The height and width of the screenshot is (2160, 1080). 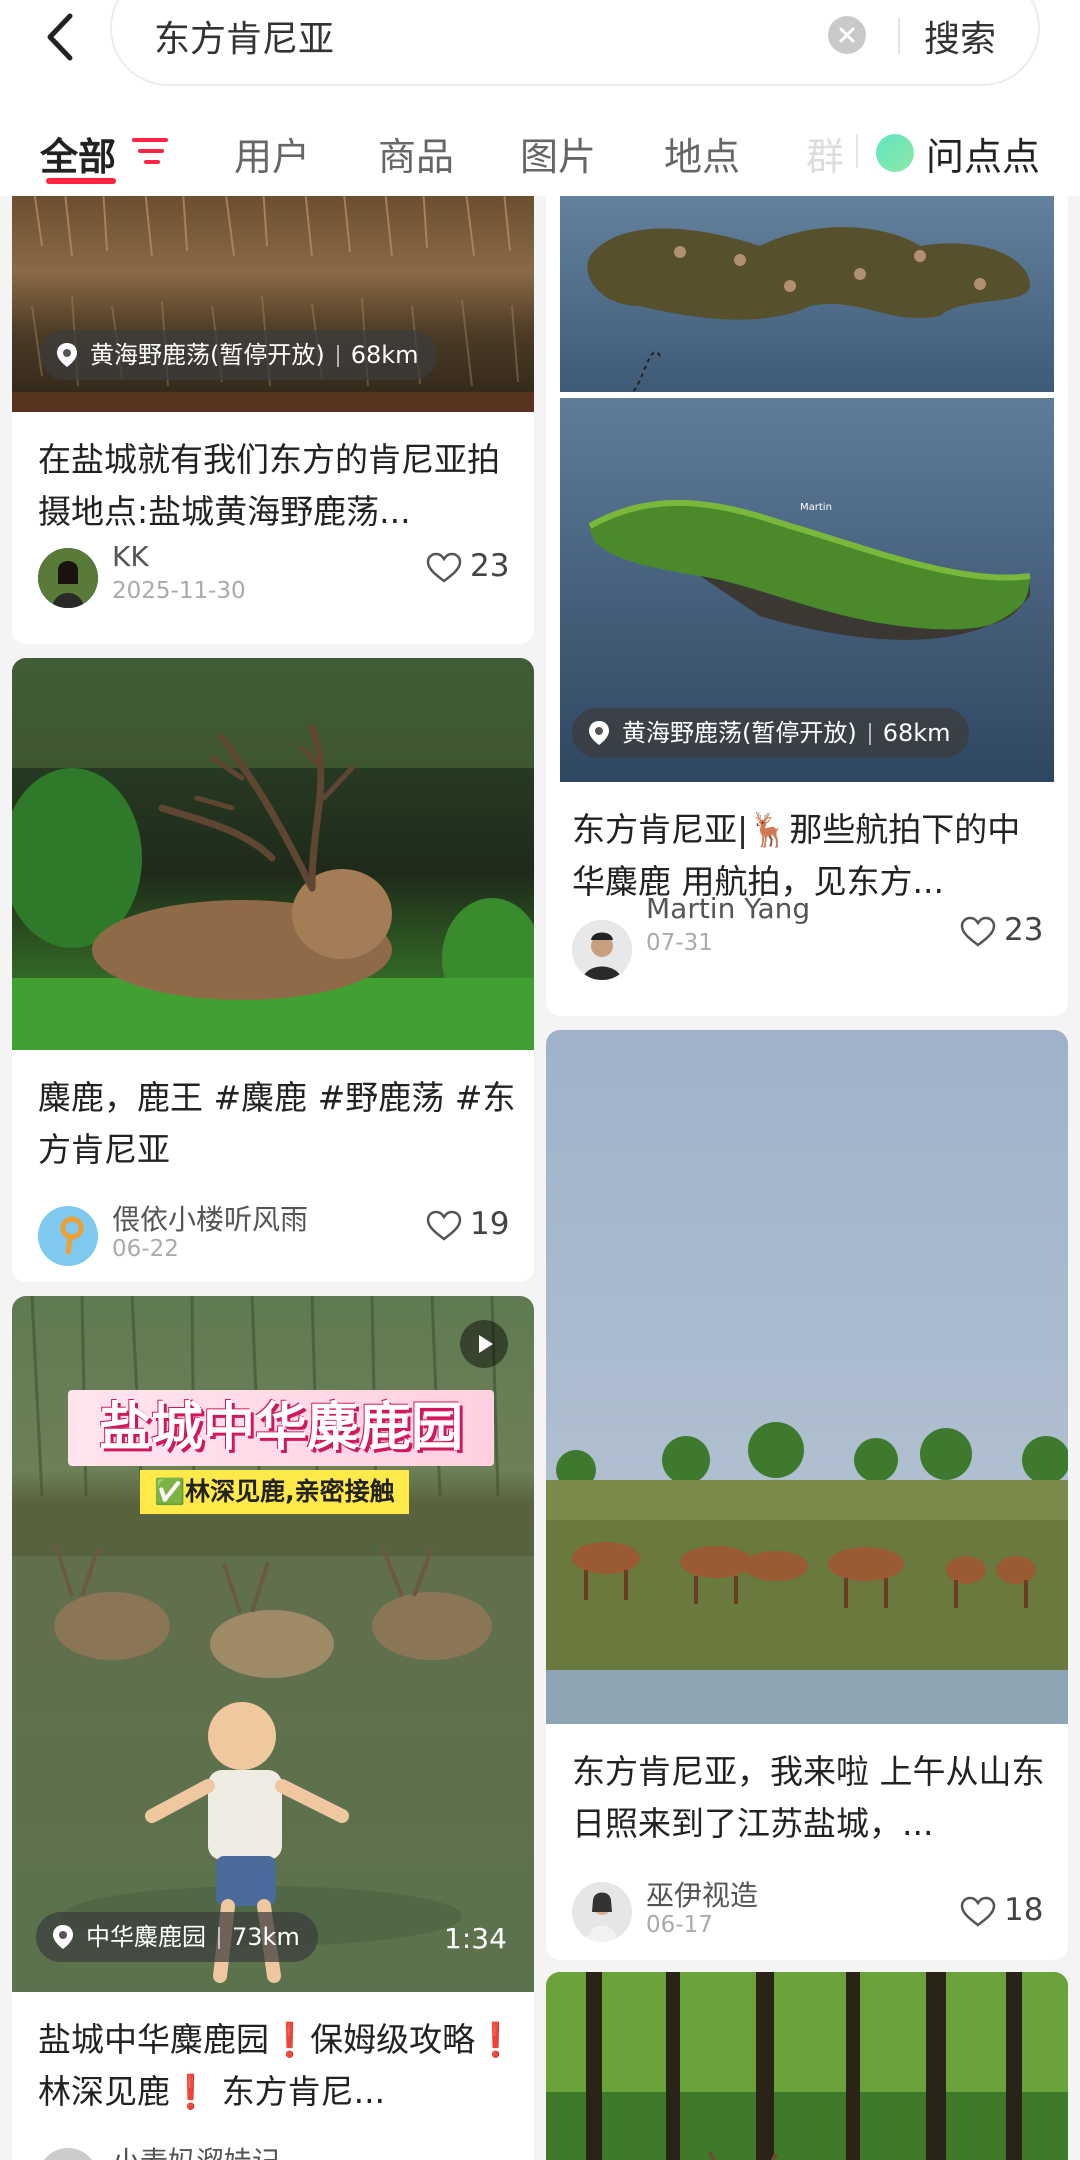 I want to click on like-count: 19, so click(x=490, y=1224).